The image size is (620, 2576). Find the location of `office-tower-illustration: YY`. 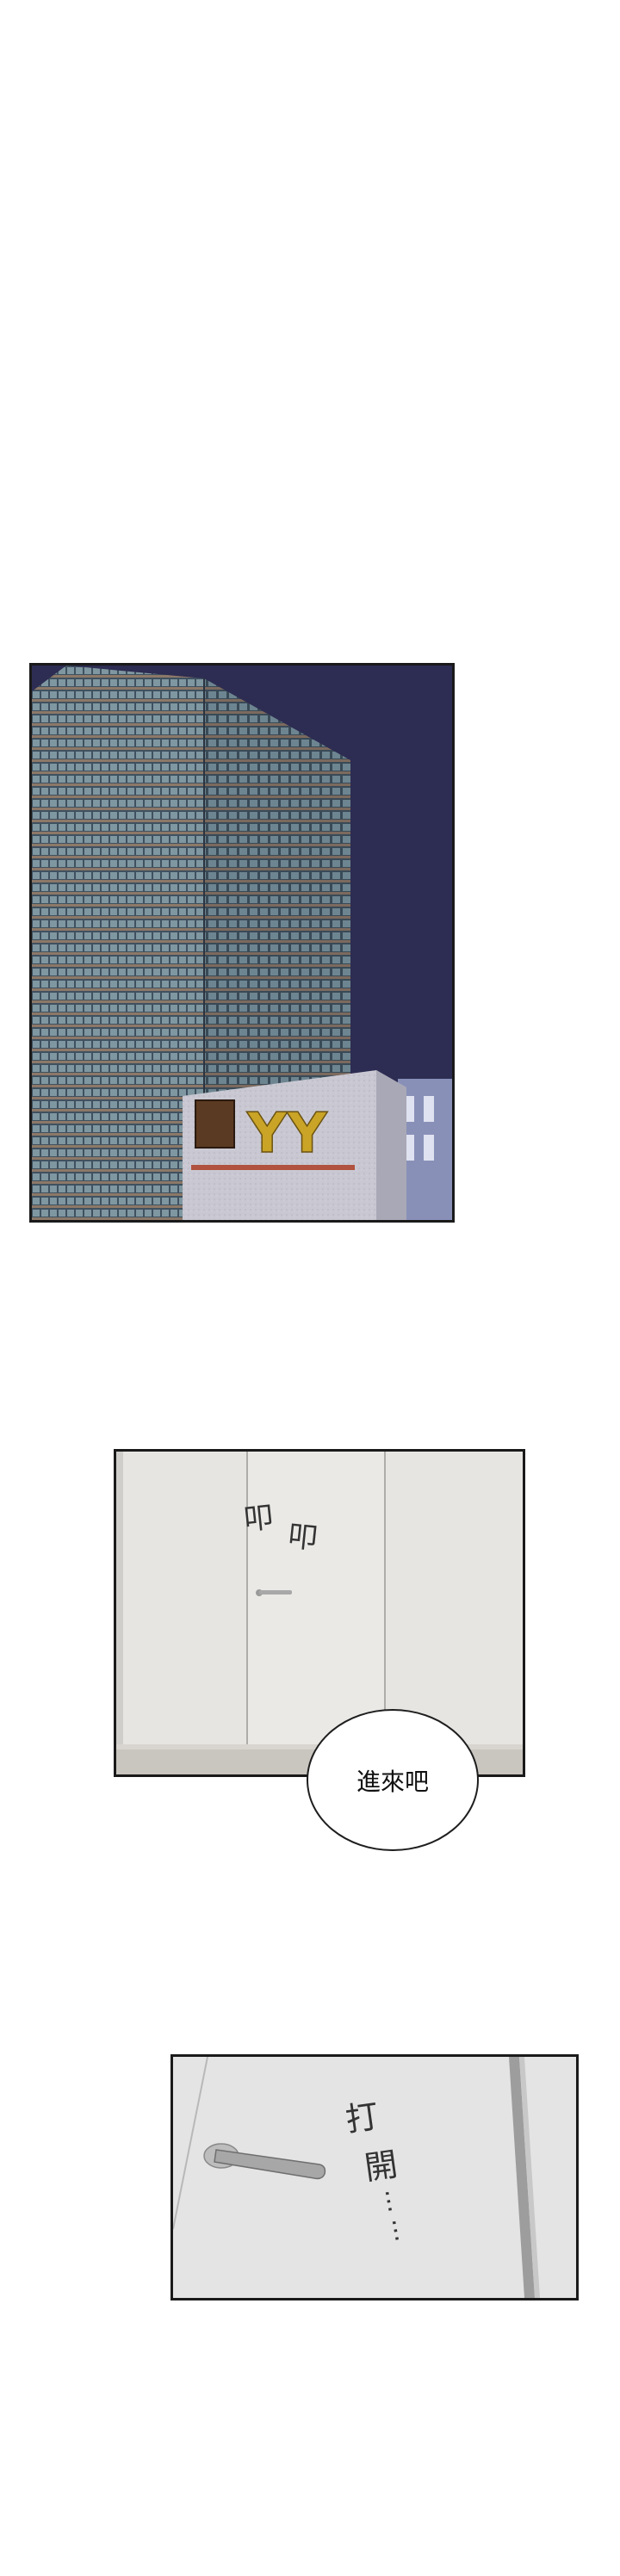

office-tower-illustration: YY is located at coordinates (242, 943).